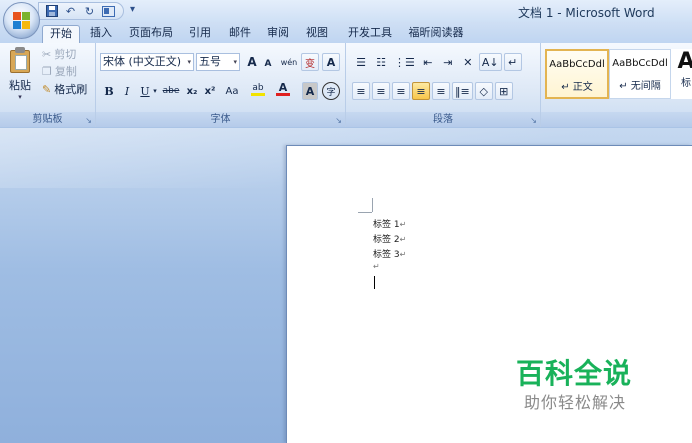 This screenshot has height=443, width=692. What do you see at coordinates (210, 91) in the screenshot?
I see `superscript-button: x²` at bounding box center [210, 91].